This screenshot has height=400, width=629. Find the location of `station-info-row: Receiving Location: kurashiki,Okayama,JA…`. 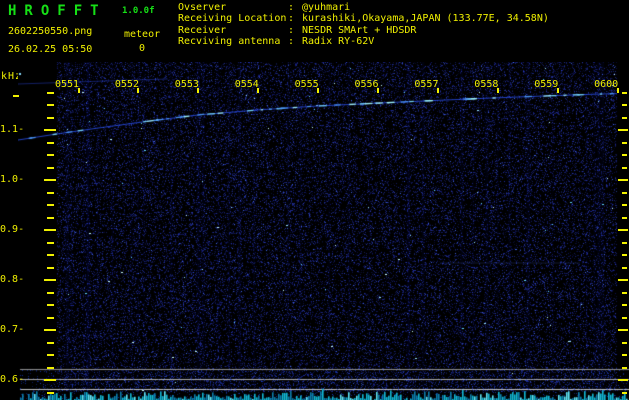

station-info-row: Receiving Location: kurashiki,Okayama,JA… is located at coordinates (363, 18).